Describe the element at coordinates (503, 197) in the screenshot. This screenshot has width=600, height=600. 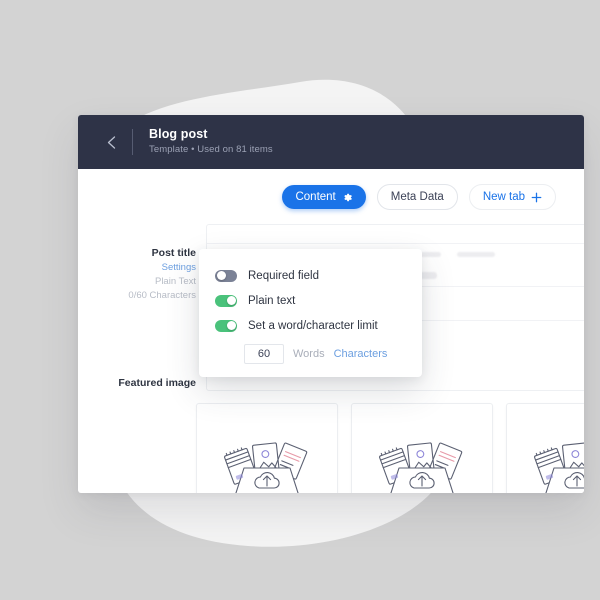
I see `tab-new-tab-label: New tab` at that location.